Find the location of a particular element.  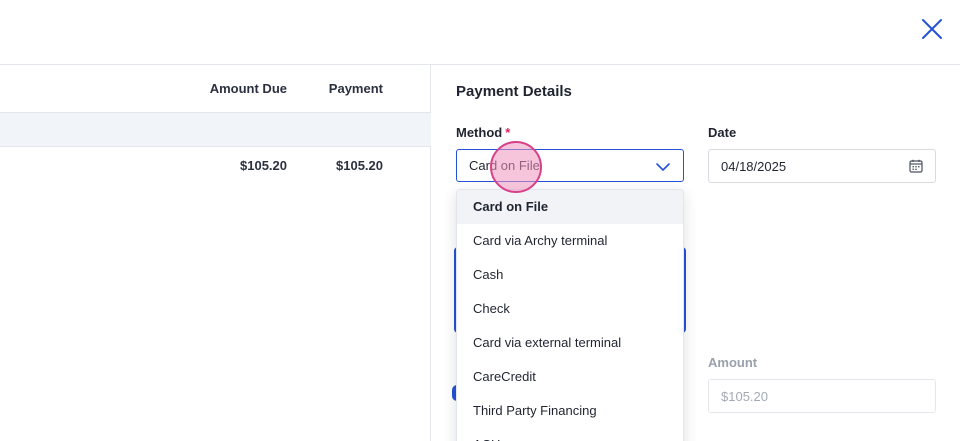

method-label-text: Method is located at coordinates (479, 132).